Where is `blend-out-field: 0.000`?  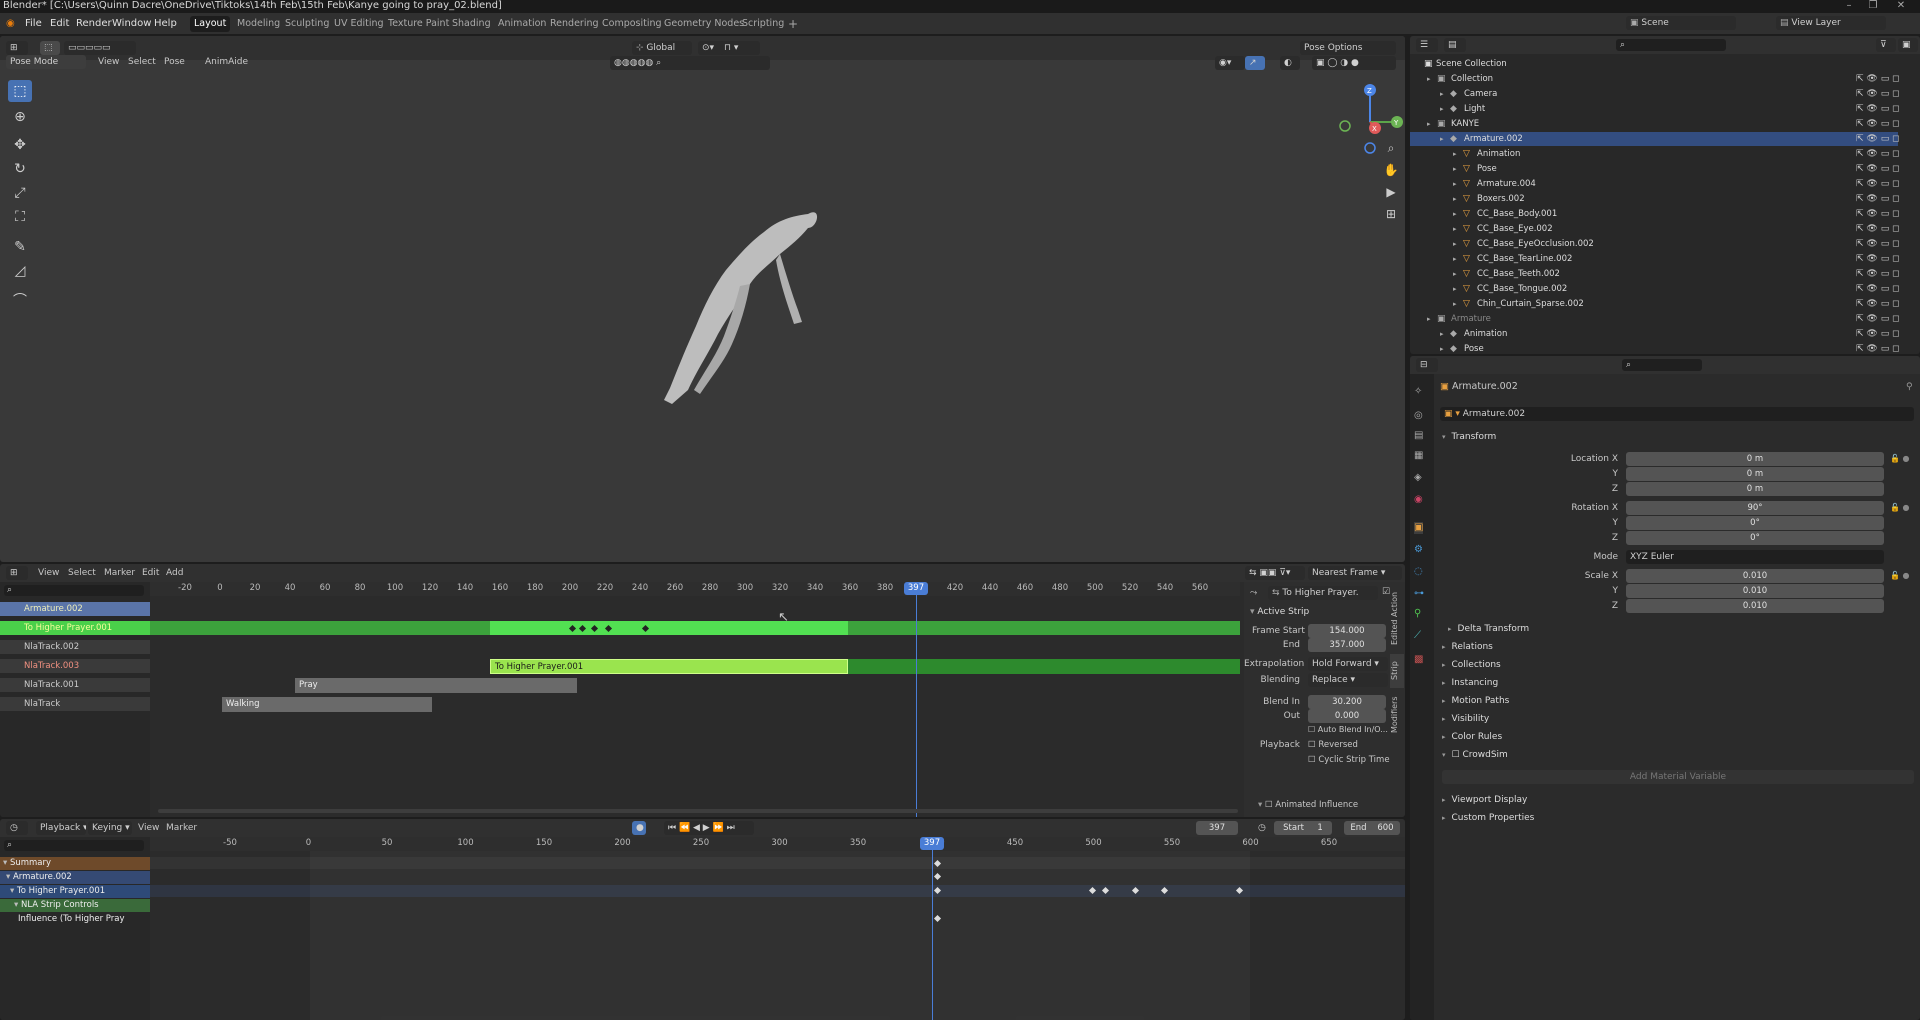 blend-out-field: 0.000 is located at coordinates (1347, 716).